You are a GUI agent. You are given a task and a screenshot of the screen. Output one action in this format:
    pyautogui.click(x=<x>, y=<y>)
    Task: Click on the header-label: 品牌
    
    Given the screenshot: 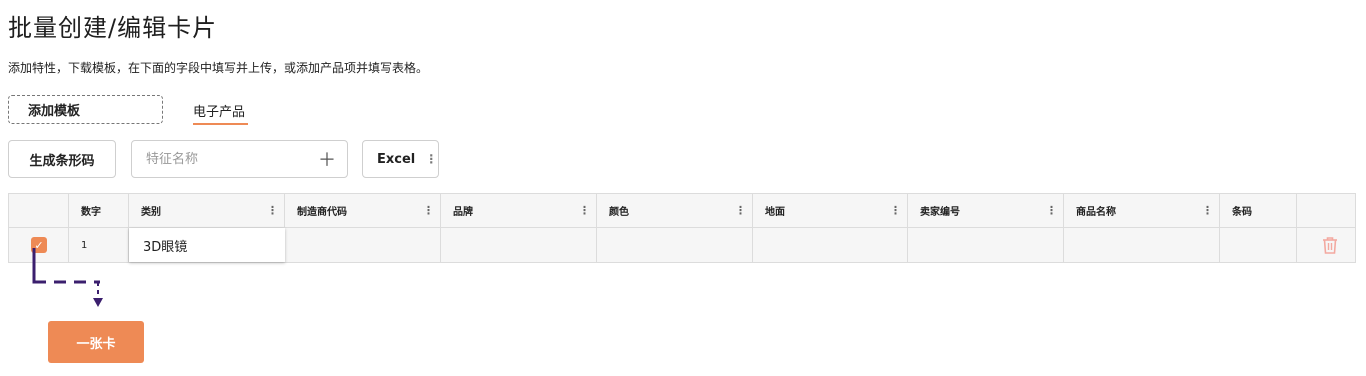 What is the action you would take?
    pyautogui.click(x=463, y=212)
    